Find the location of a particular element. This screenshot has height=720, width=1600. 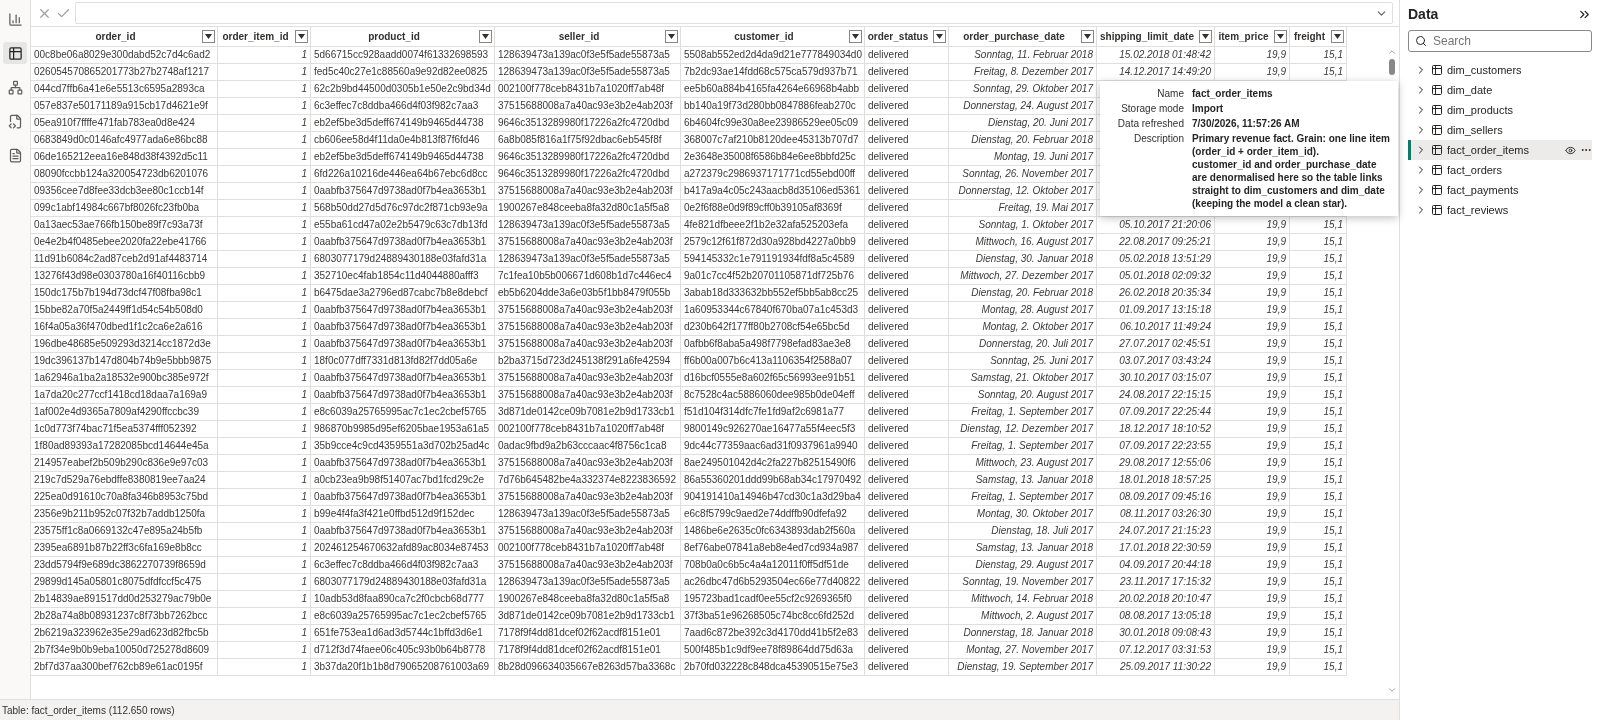

table-cell: 07.09.2017 22:23:55 is located at coordinates (1156, 446).